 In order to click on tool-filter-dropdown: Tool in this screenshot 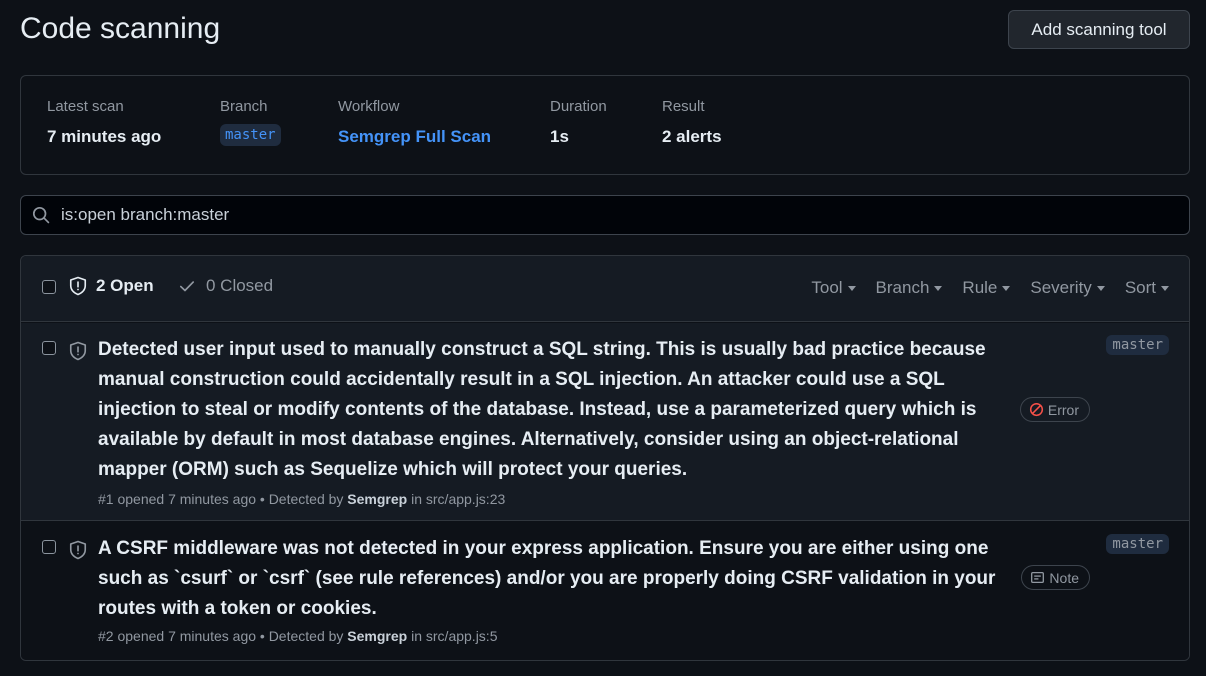, I will do `click(833, 288)`.